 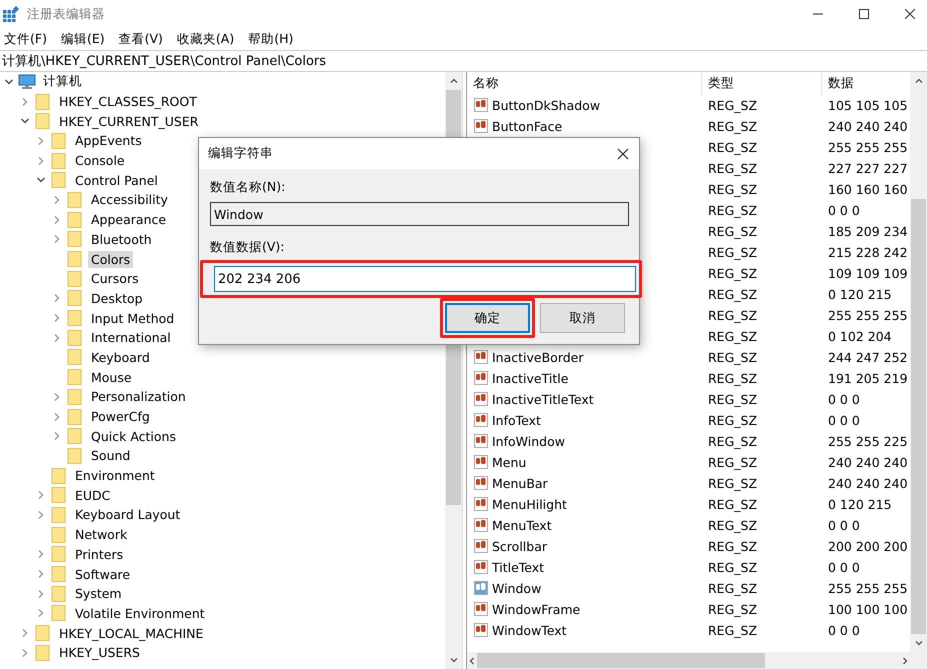 What do you see at coordinates (487, 318) in the screenshot?
I see `dialog-button: 确定` at bounding box center [487, 318].